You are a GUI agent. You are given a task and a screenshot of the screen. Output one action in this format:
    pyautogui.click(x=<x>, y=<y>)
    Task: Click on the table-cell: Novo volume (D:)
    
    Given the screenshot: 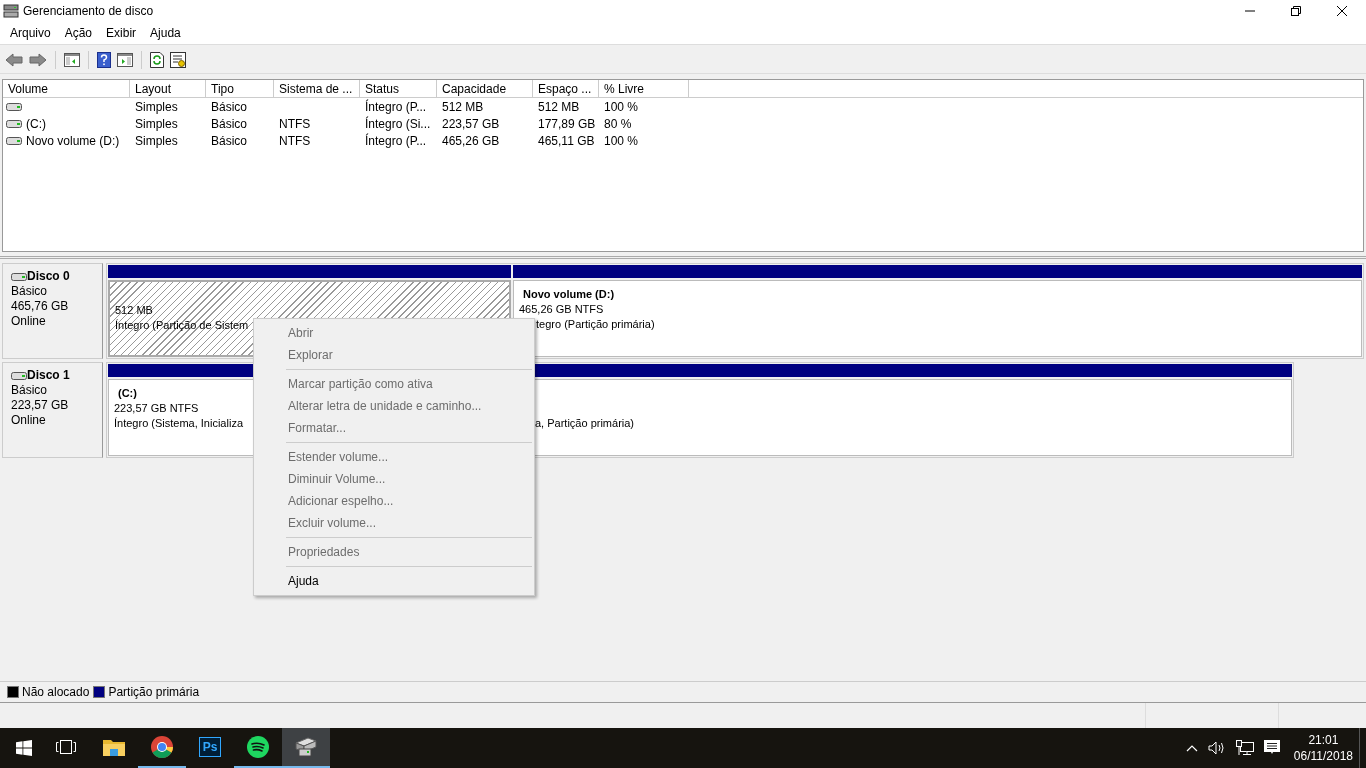 What is the action you would take?
    pyautogui.click(x=73, y=140)
    